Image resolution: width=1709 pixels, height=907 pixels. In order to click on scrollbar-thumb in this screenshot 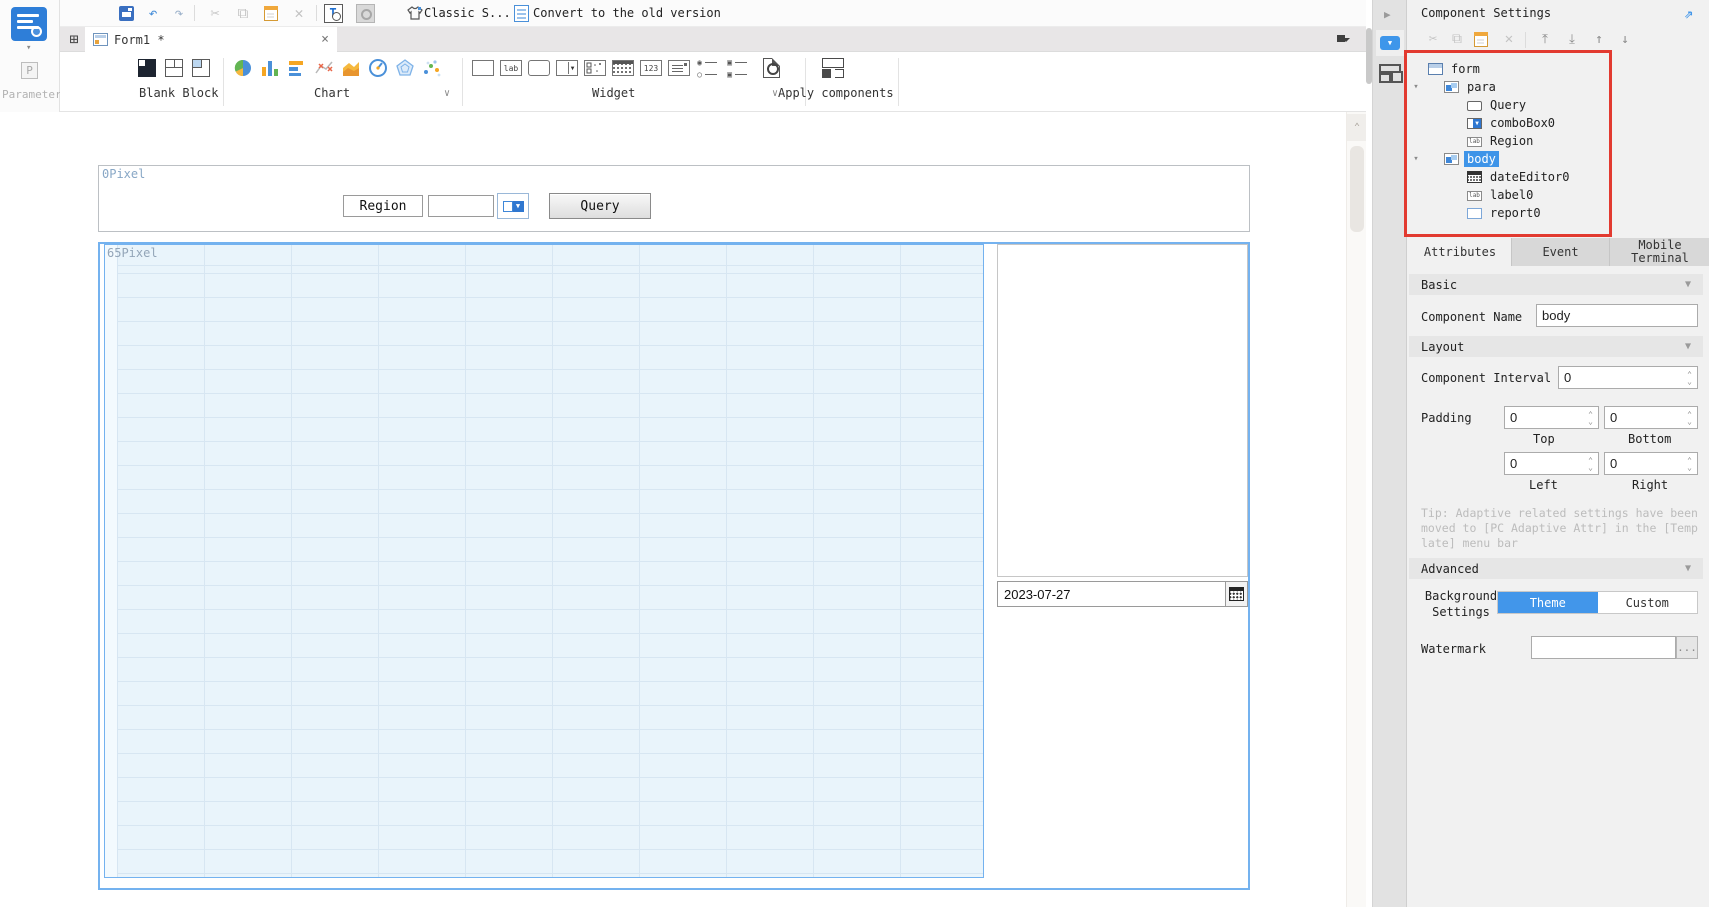, I will do `click(1357, 189)`.